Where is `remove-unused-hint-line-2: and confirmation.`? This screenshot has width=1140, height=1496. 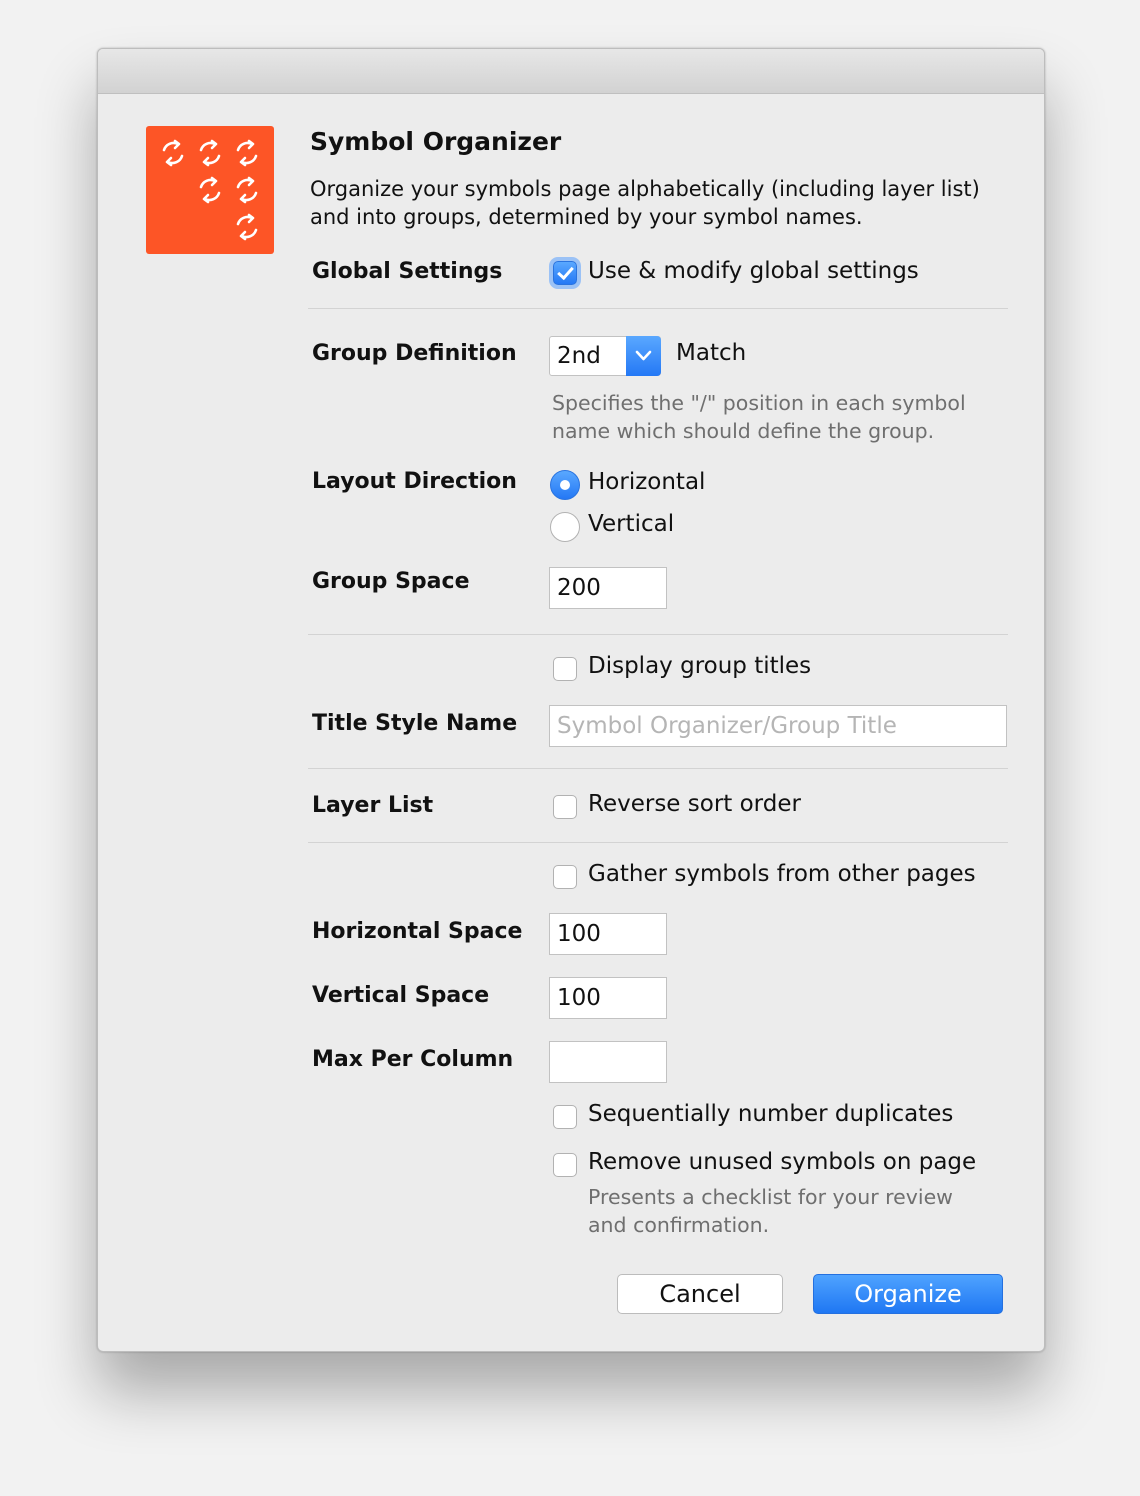
remove-unused-hint-line-2: and confirmation. is located at coordinates (679, 1225).